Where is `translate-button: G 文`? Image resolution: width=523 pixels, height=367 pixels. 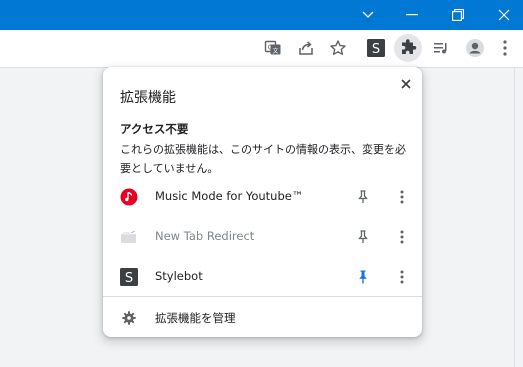 translate-button: G 文 is located at coordinates (273, 48).